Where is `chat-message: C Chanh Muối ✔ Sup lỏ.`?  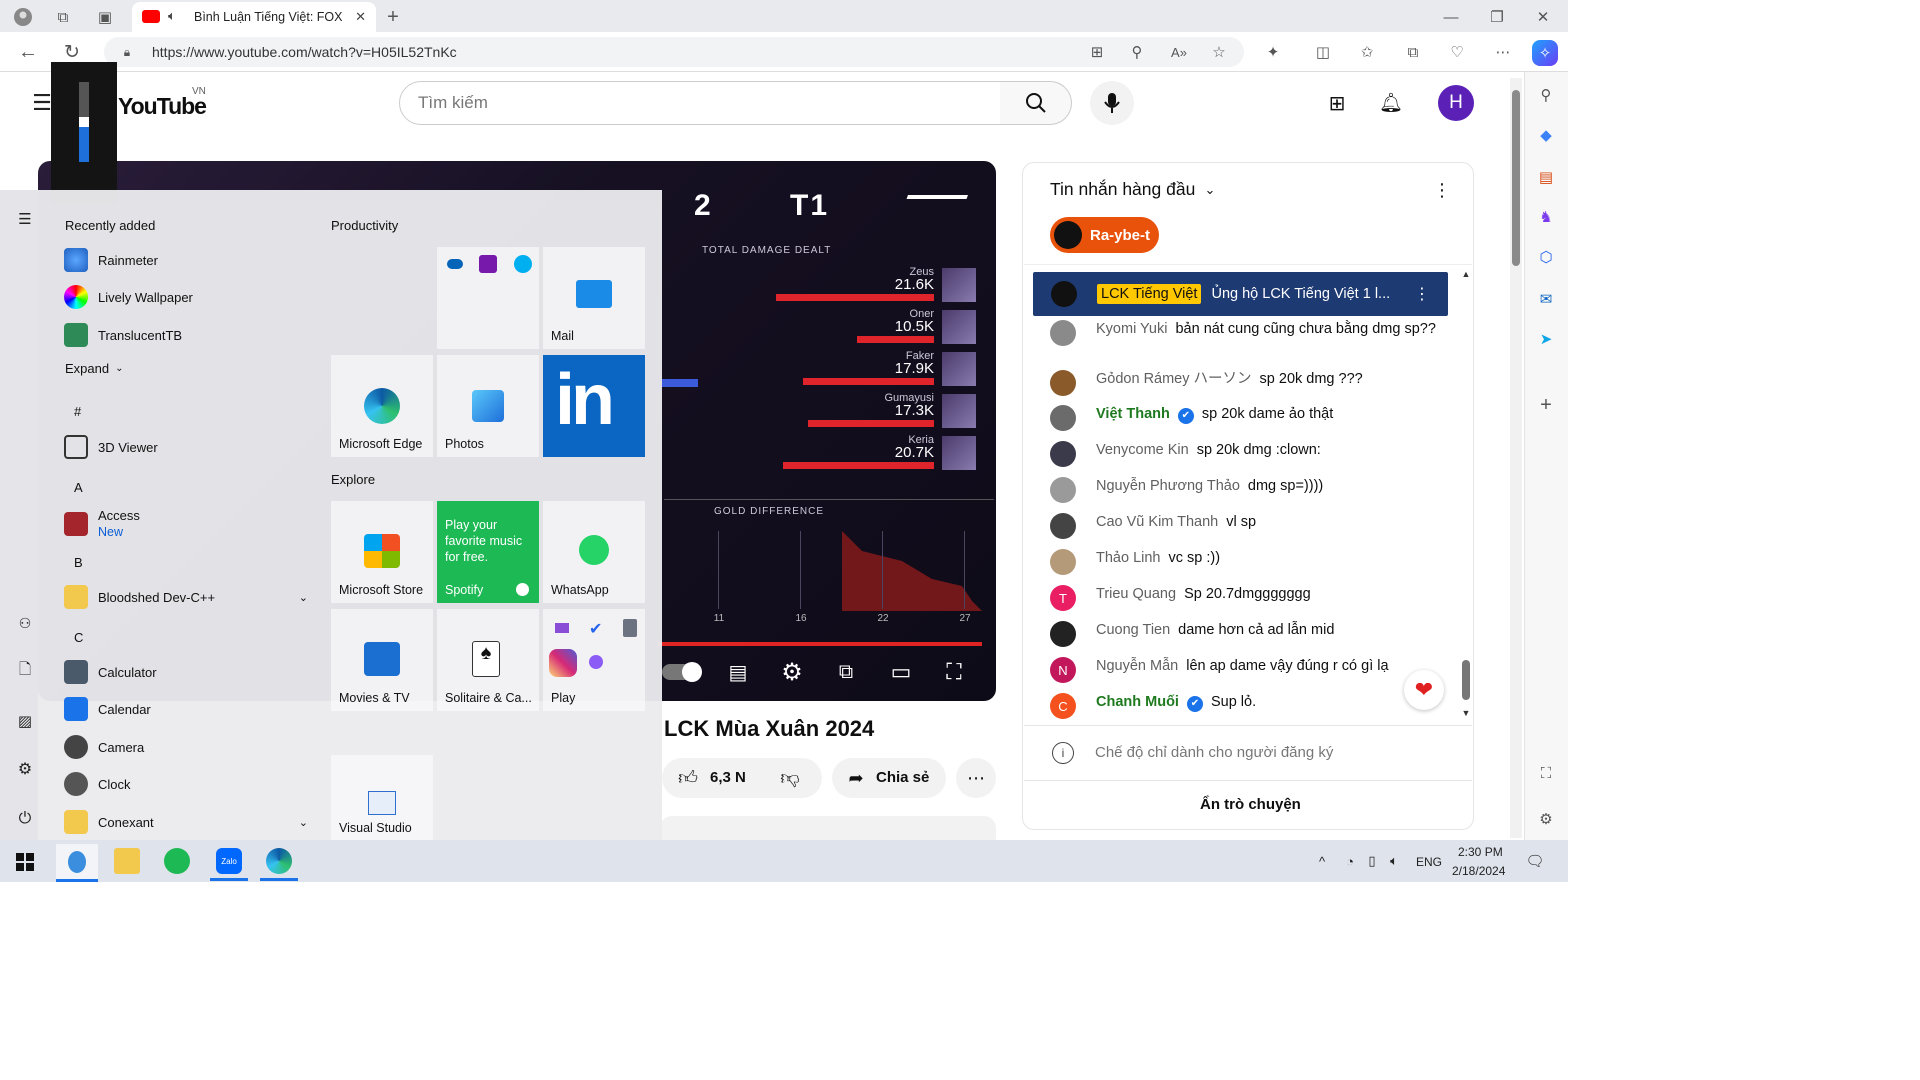
chat-message: C Chanh Muối ✔ Sup lỏ. is located at coordinates (1245, 706).